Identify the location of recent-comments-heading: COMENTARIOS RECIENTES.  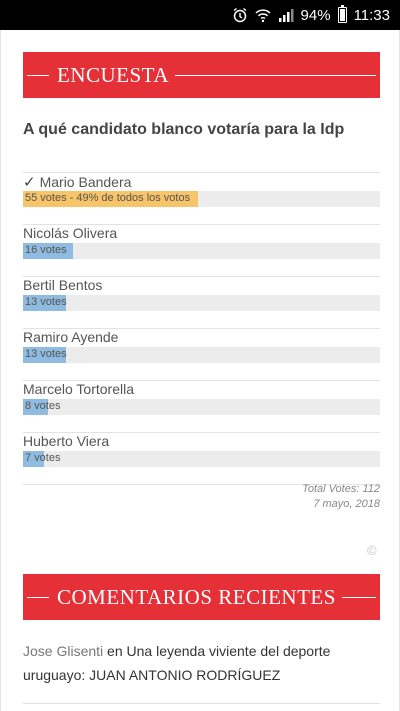
(201, 597).